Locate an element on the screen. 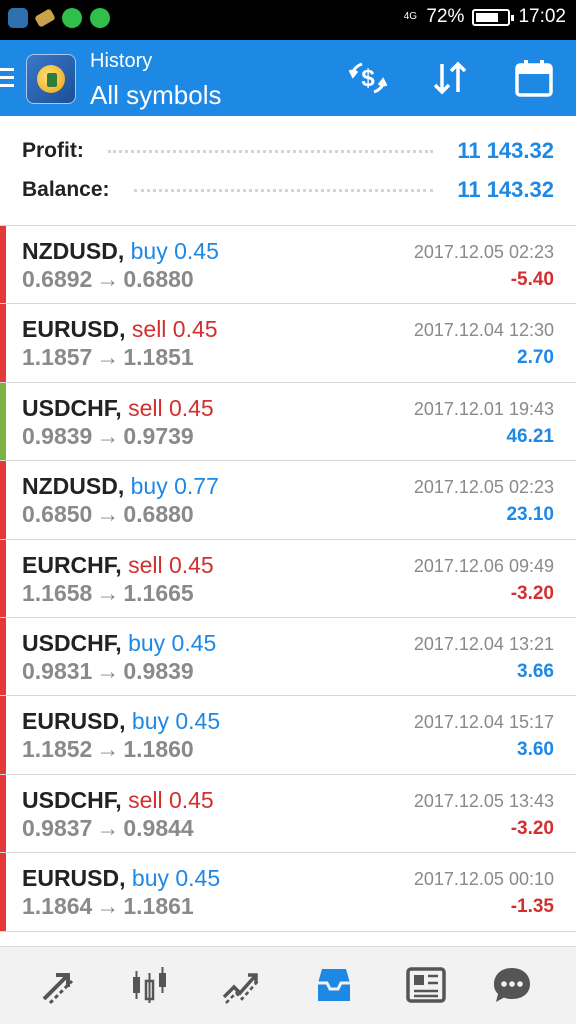 This screenshot has width=576, height=1024. trade-prices: 0.9837 → 0.9844 is located at coordinates (108, 828).